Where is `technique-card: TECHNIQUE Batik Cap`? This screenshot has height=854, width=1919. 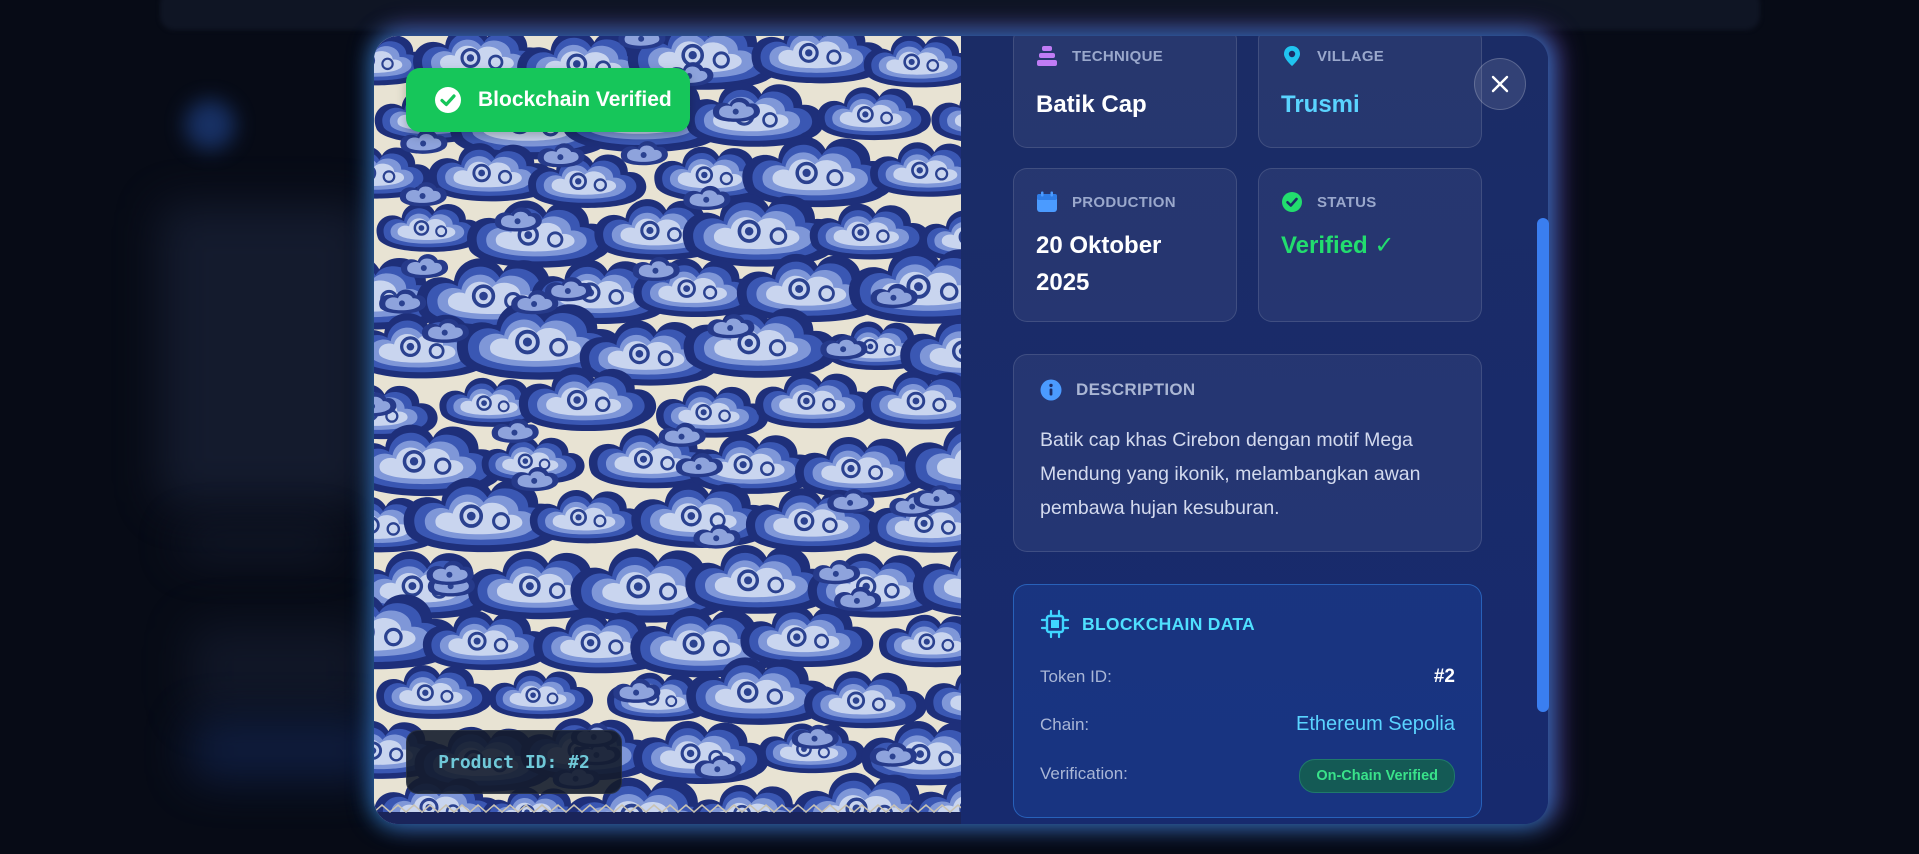 technique-card: TECHNIQUE Batik Cap is located at coordinates (1125, 92).